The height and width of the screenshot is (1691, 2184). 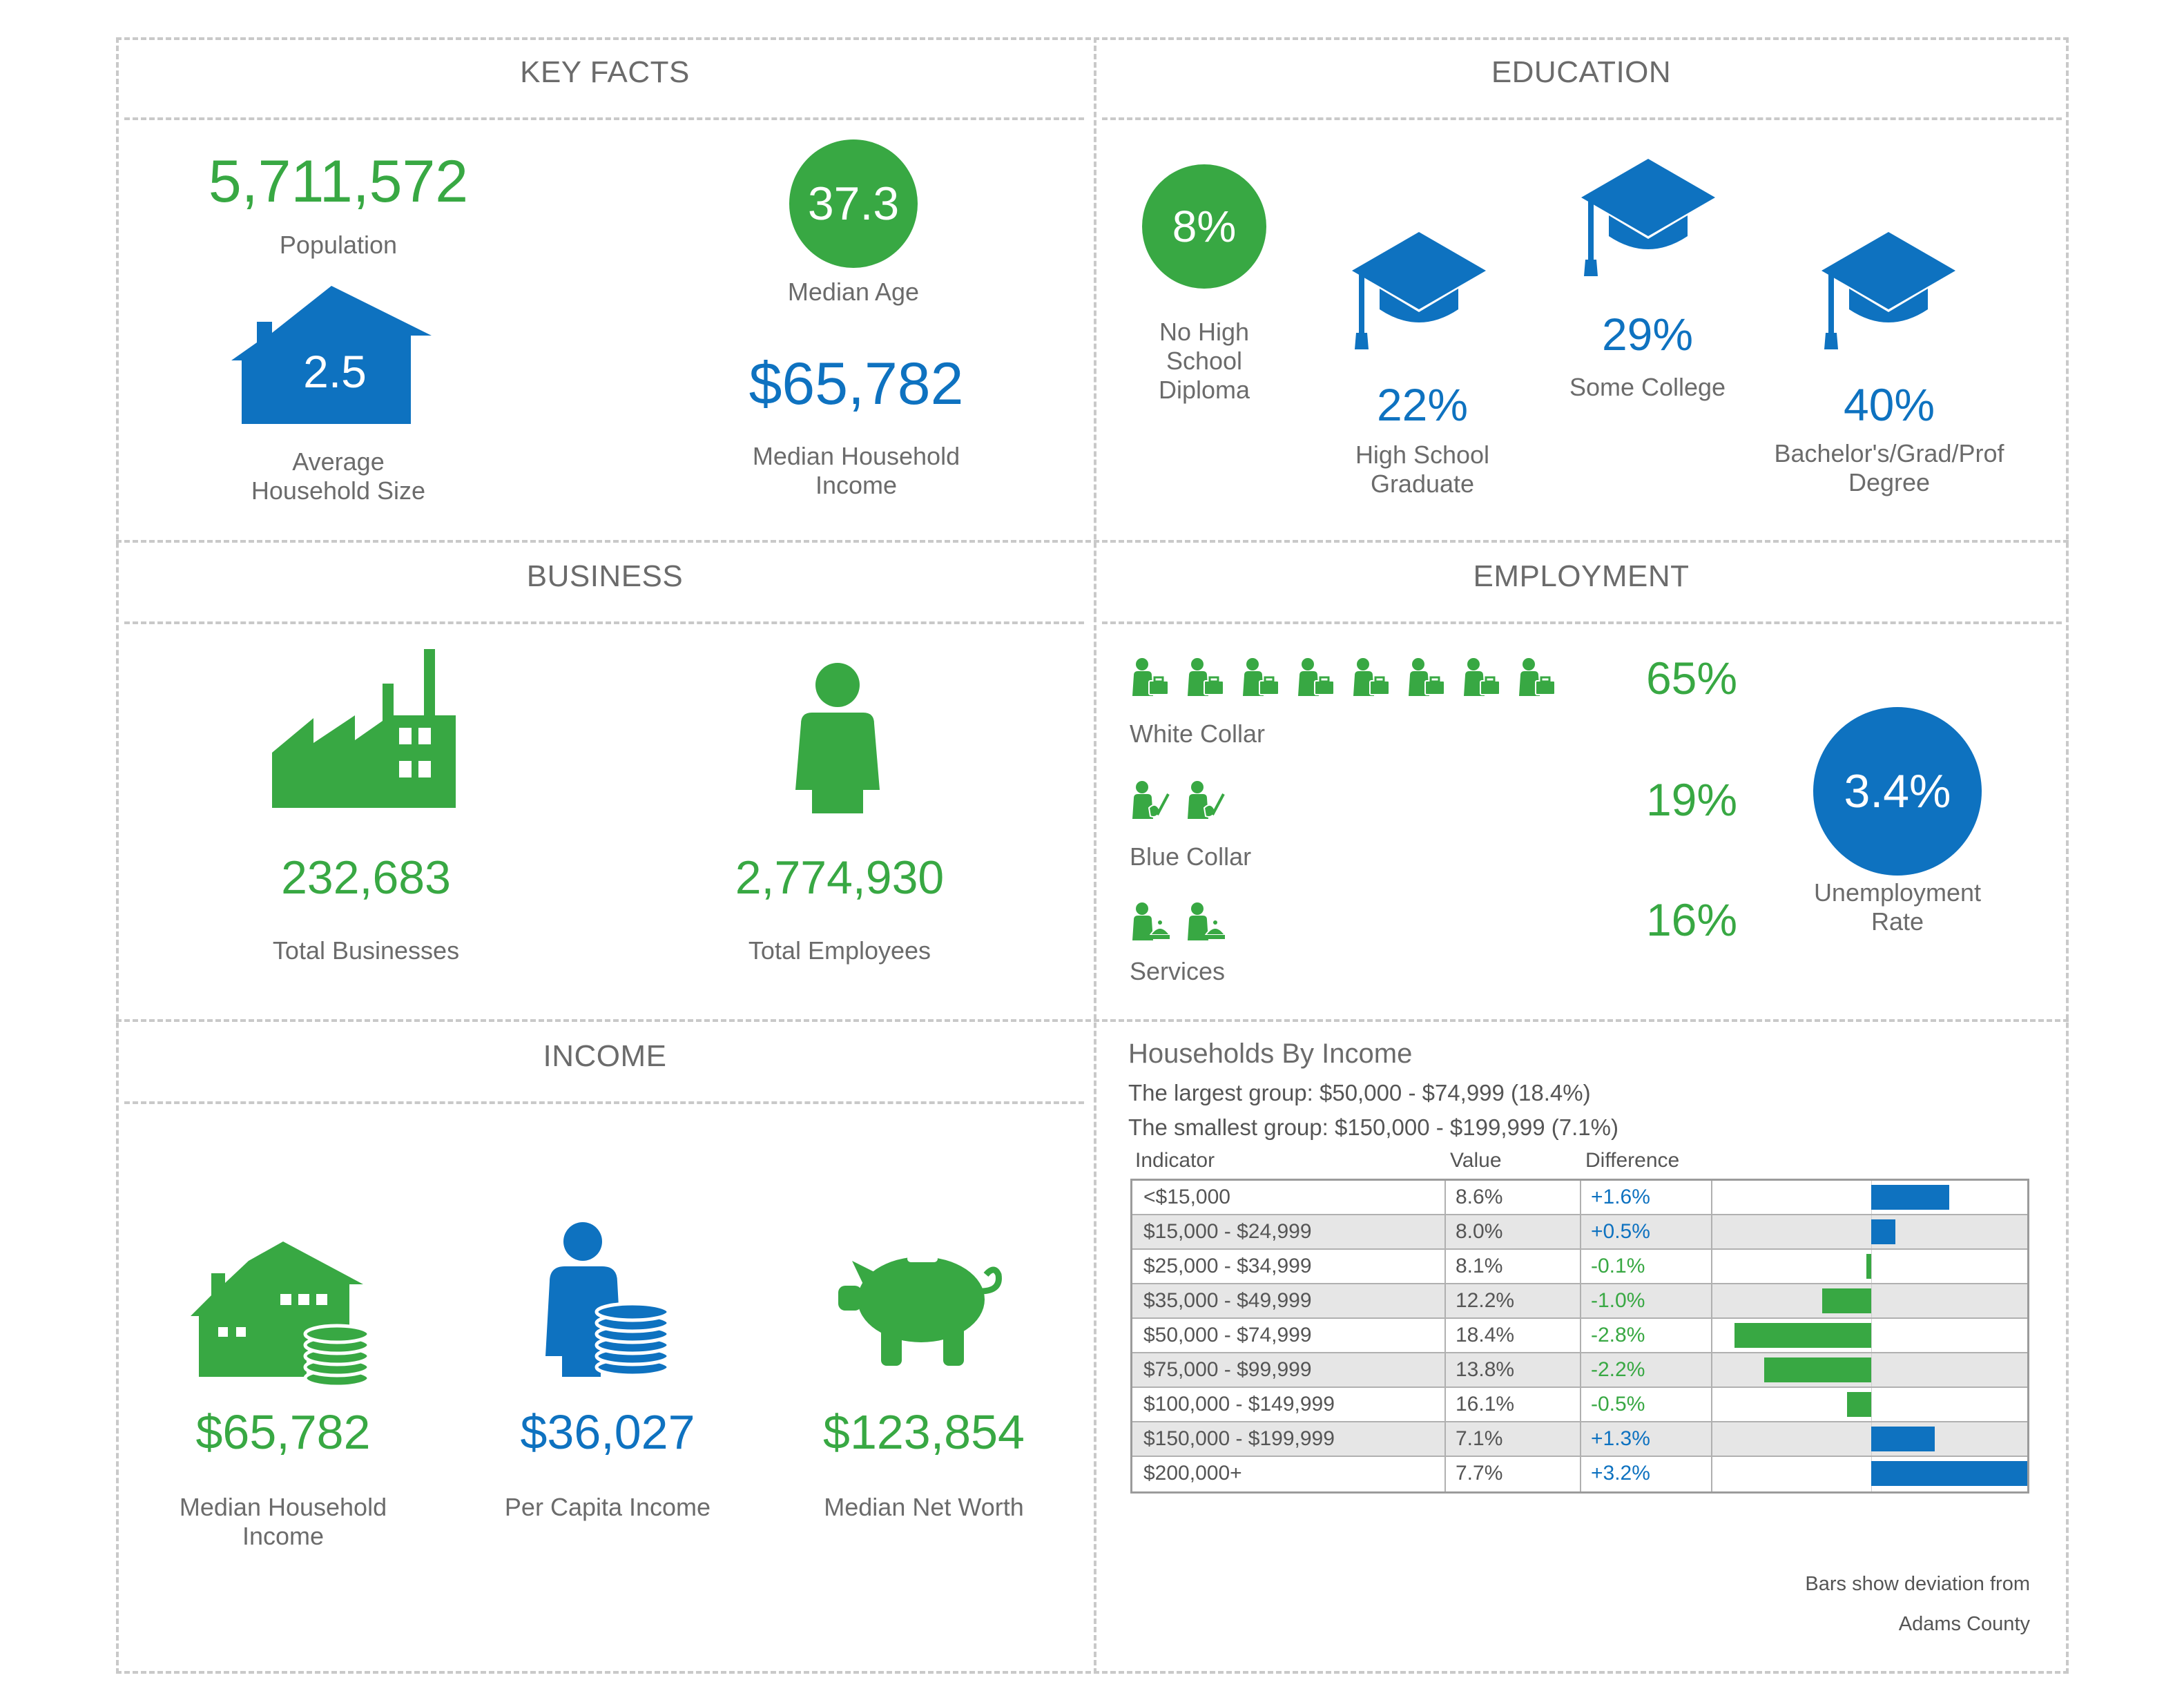 I want to click on value-cell: 16.1%, so click(x=1485, y=1404).